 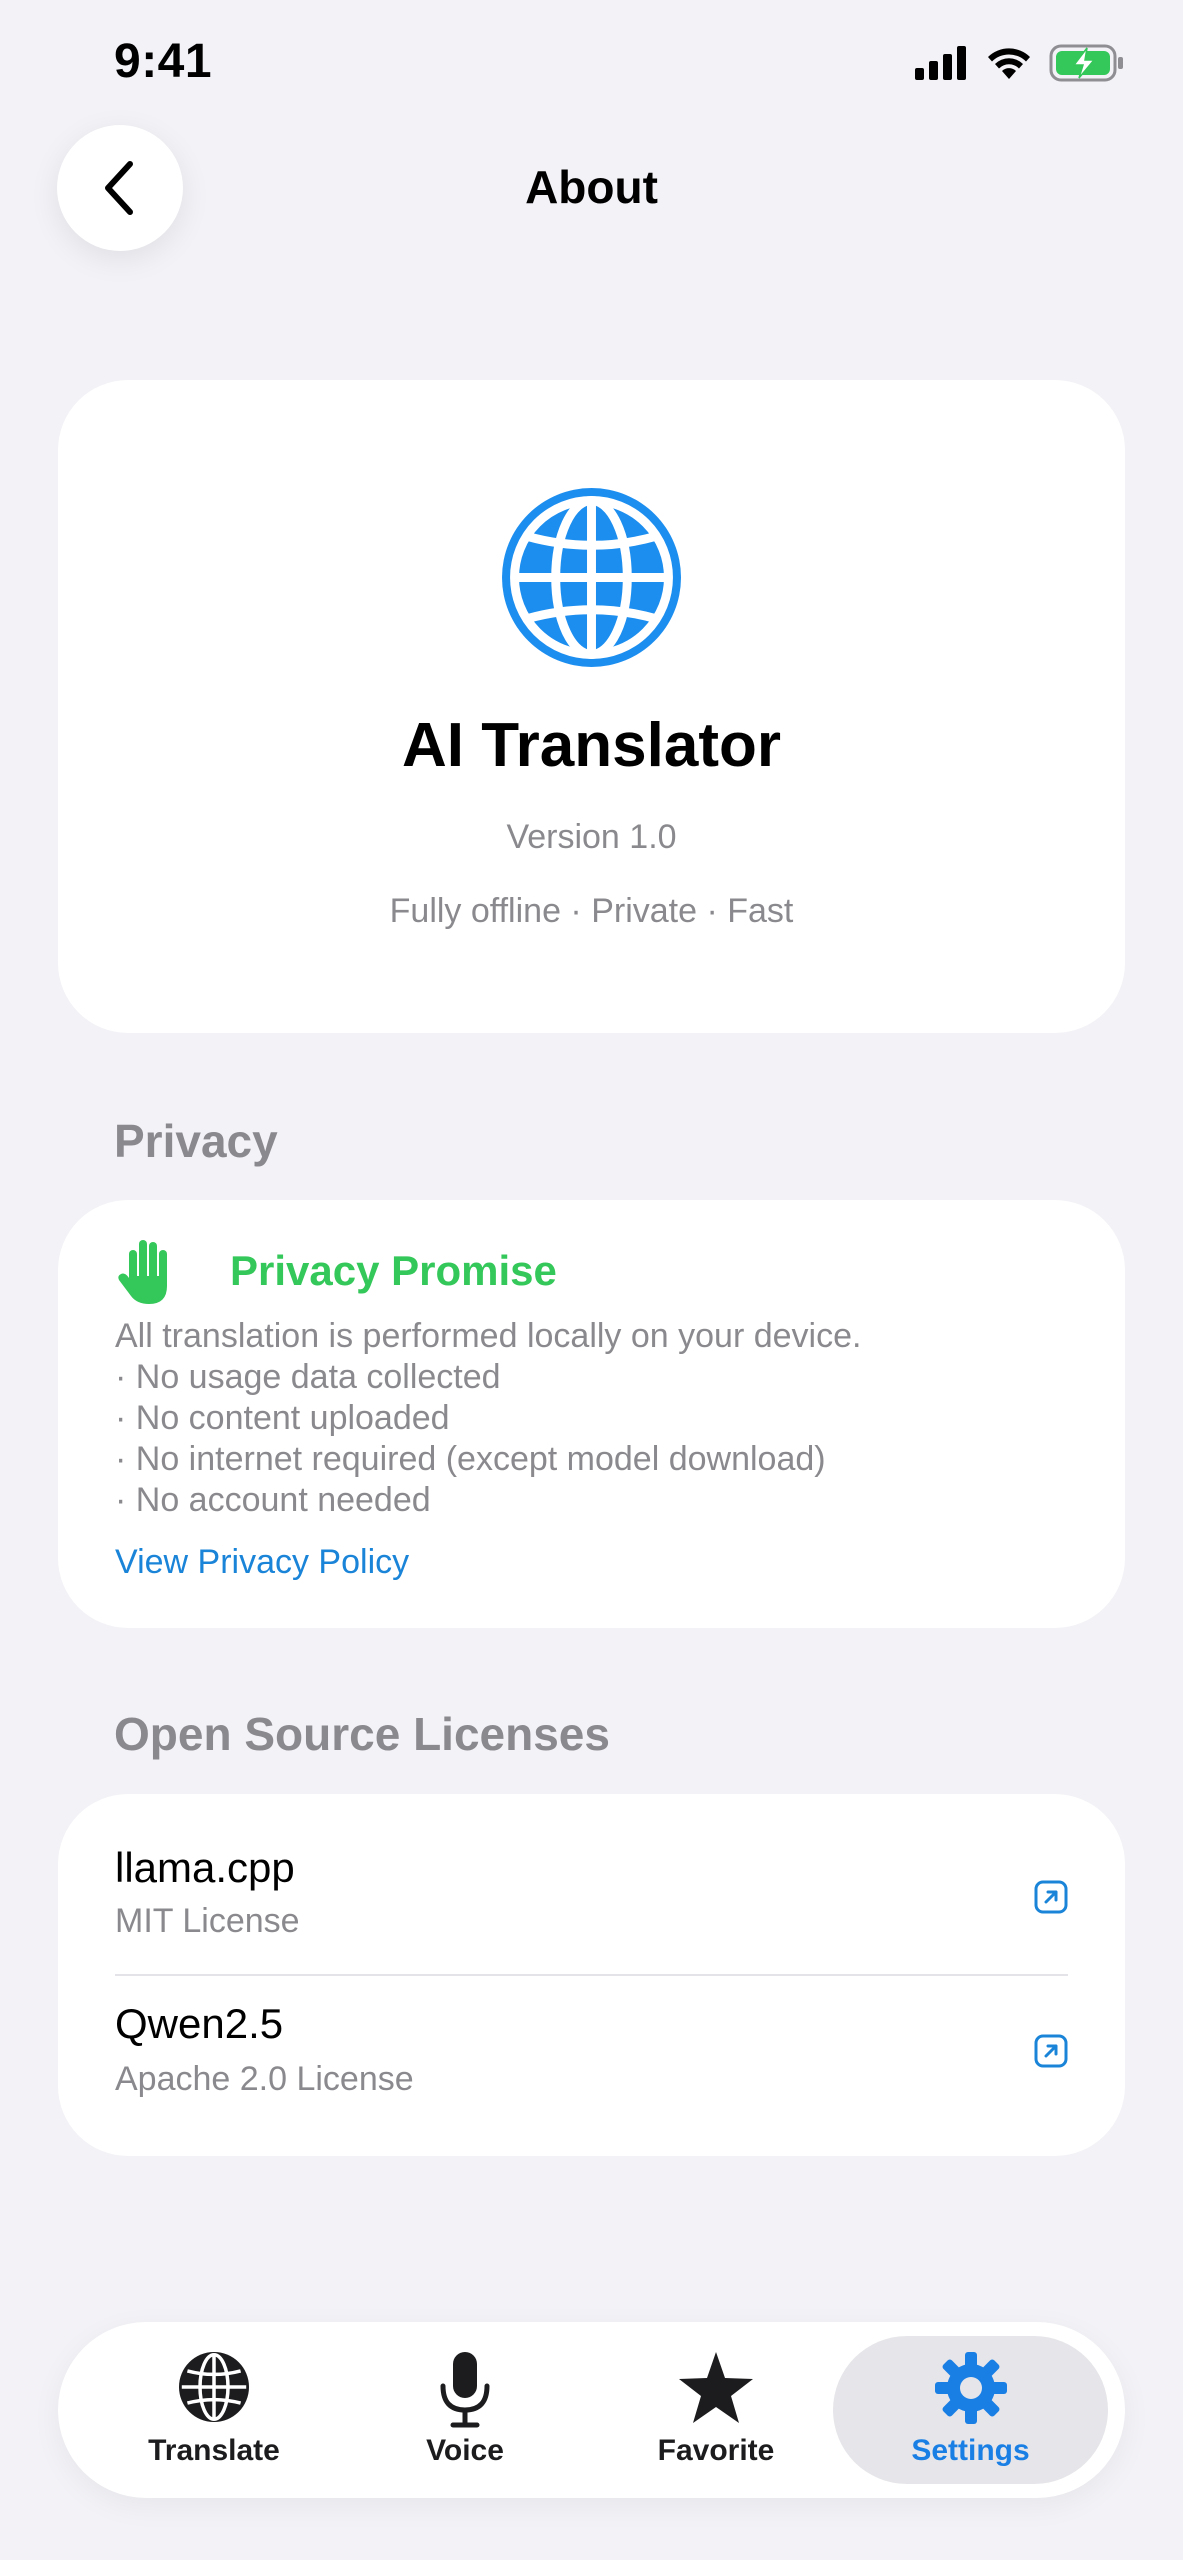 I want to click on license-name: Qwen2.5, so click(x=199, y=2023).